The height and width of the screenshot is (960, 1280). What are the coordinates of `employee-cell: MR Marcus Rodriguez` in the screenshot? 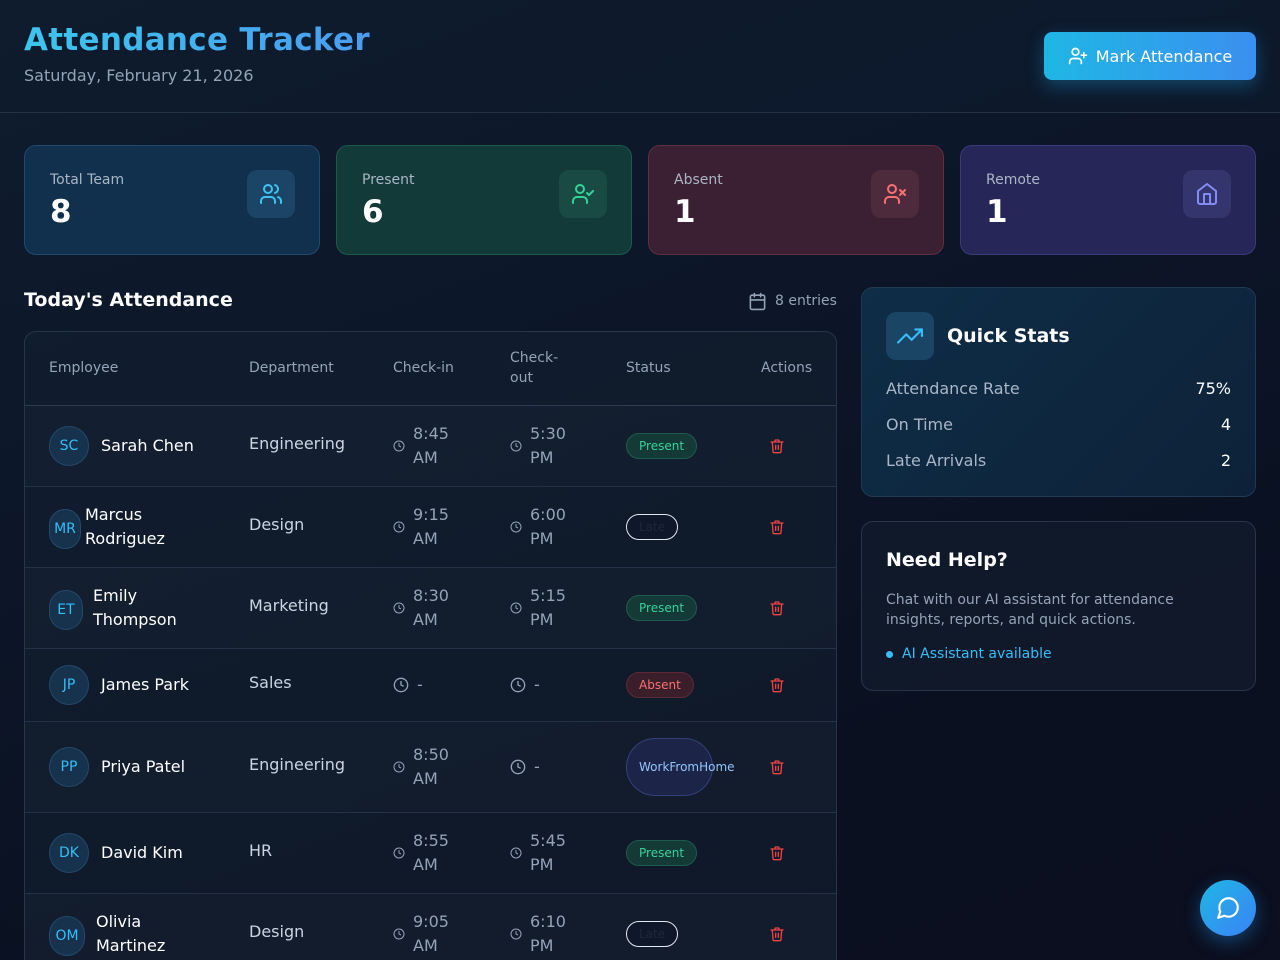 It's located at (107, 528).